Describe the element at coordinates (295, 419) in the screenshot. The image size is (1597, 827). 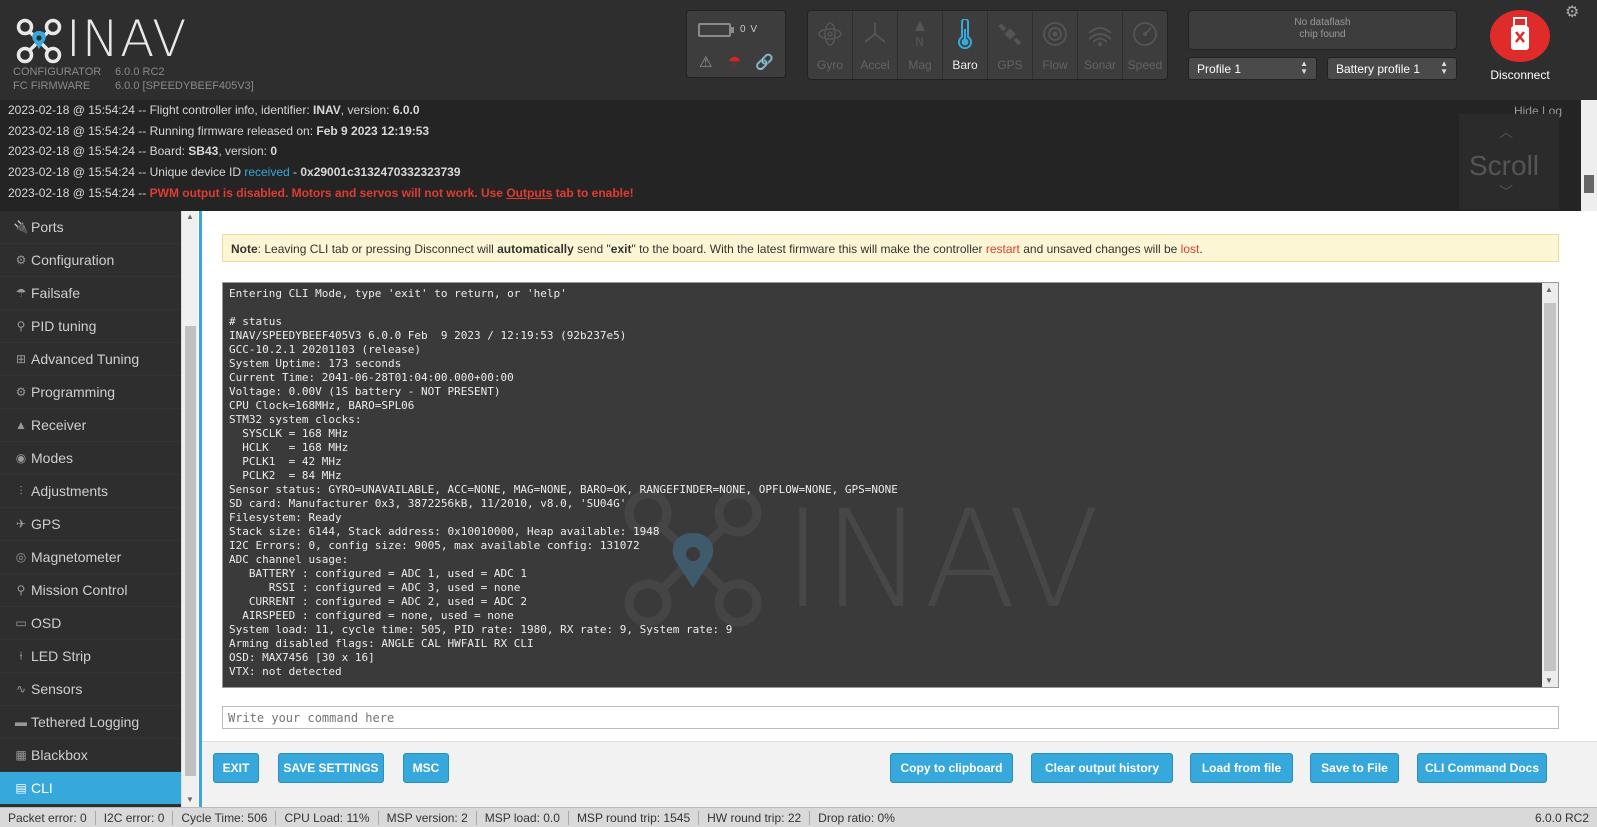
I see `cli-output-line: STM32 system clocks:` at that location.